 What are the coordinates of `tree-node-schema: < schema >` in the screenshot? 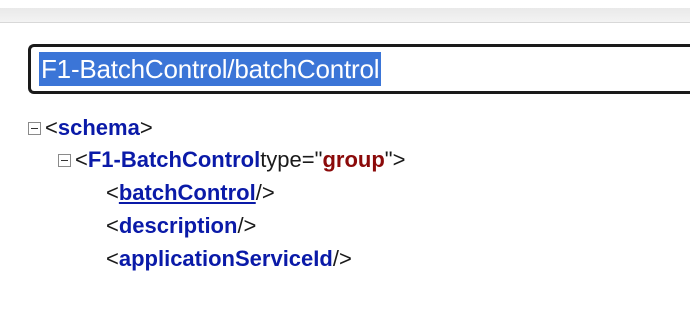 It's located at (90, 128).